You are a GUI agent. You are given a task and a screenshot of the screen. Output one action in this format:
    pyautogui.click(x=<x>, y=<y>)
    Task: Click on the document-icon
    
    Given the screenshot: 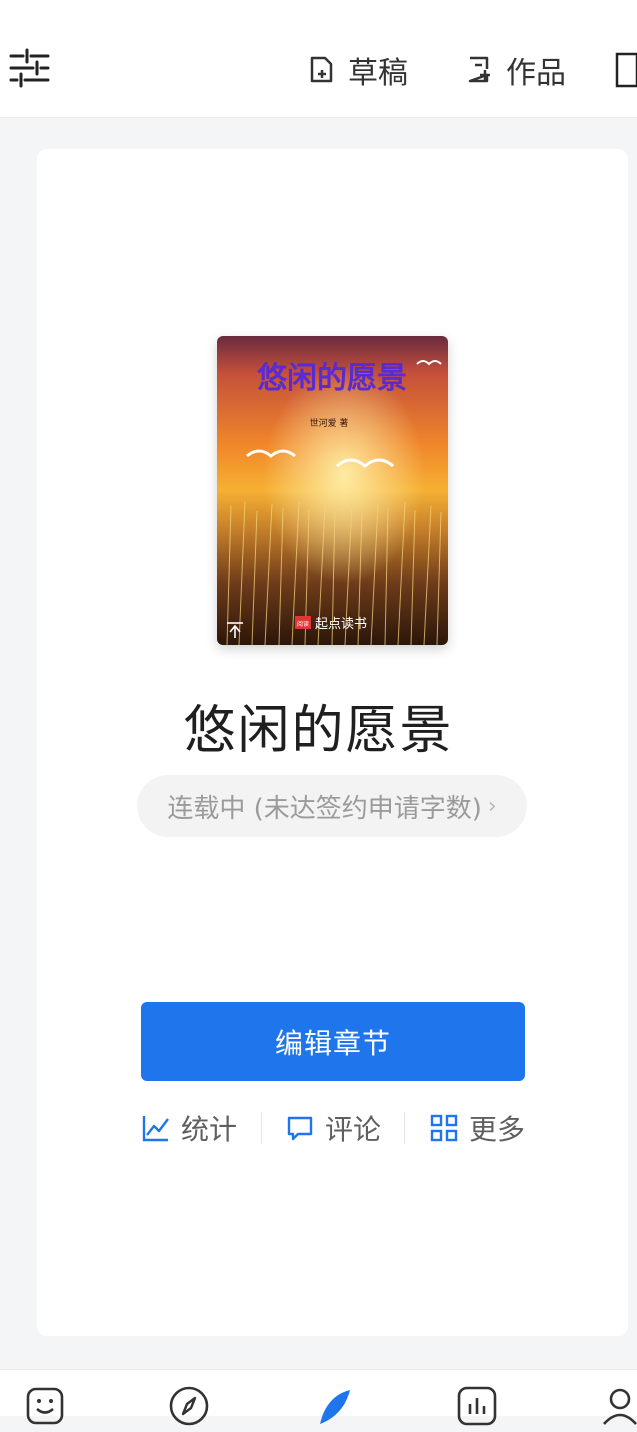 What is the action you would take?
    pyautogui.click(x=626, y=70)
    